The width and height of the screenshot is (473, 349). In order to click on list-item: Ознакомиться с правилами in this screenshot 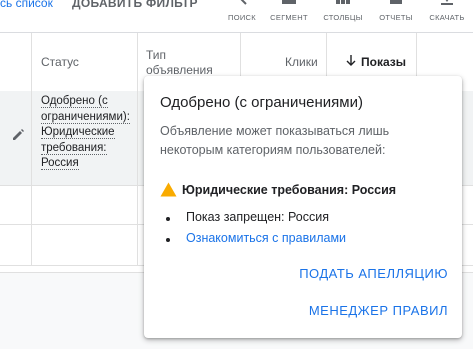, I will do `click(256, 238)`.